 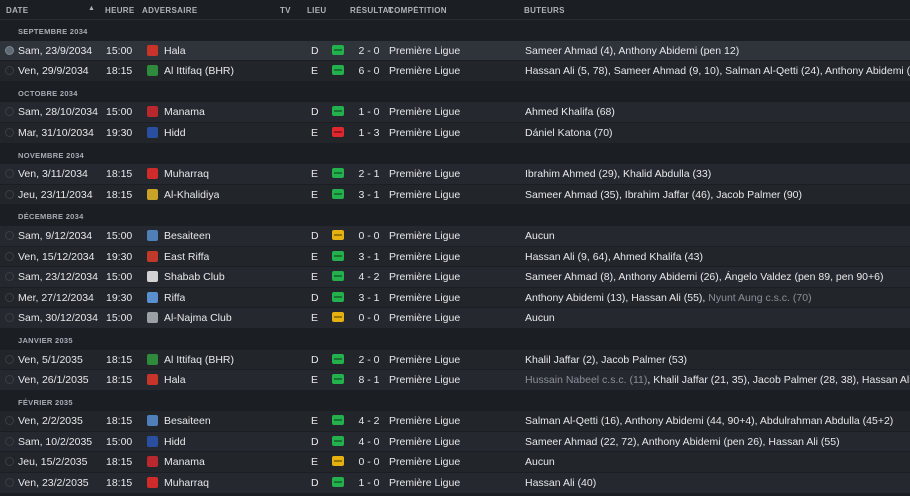 I want to click on match-score: 4 - 0, so click(x=369, y=442).